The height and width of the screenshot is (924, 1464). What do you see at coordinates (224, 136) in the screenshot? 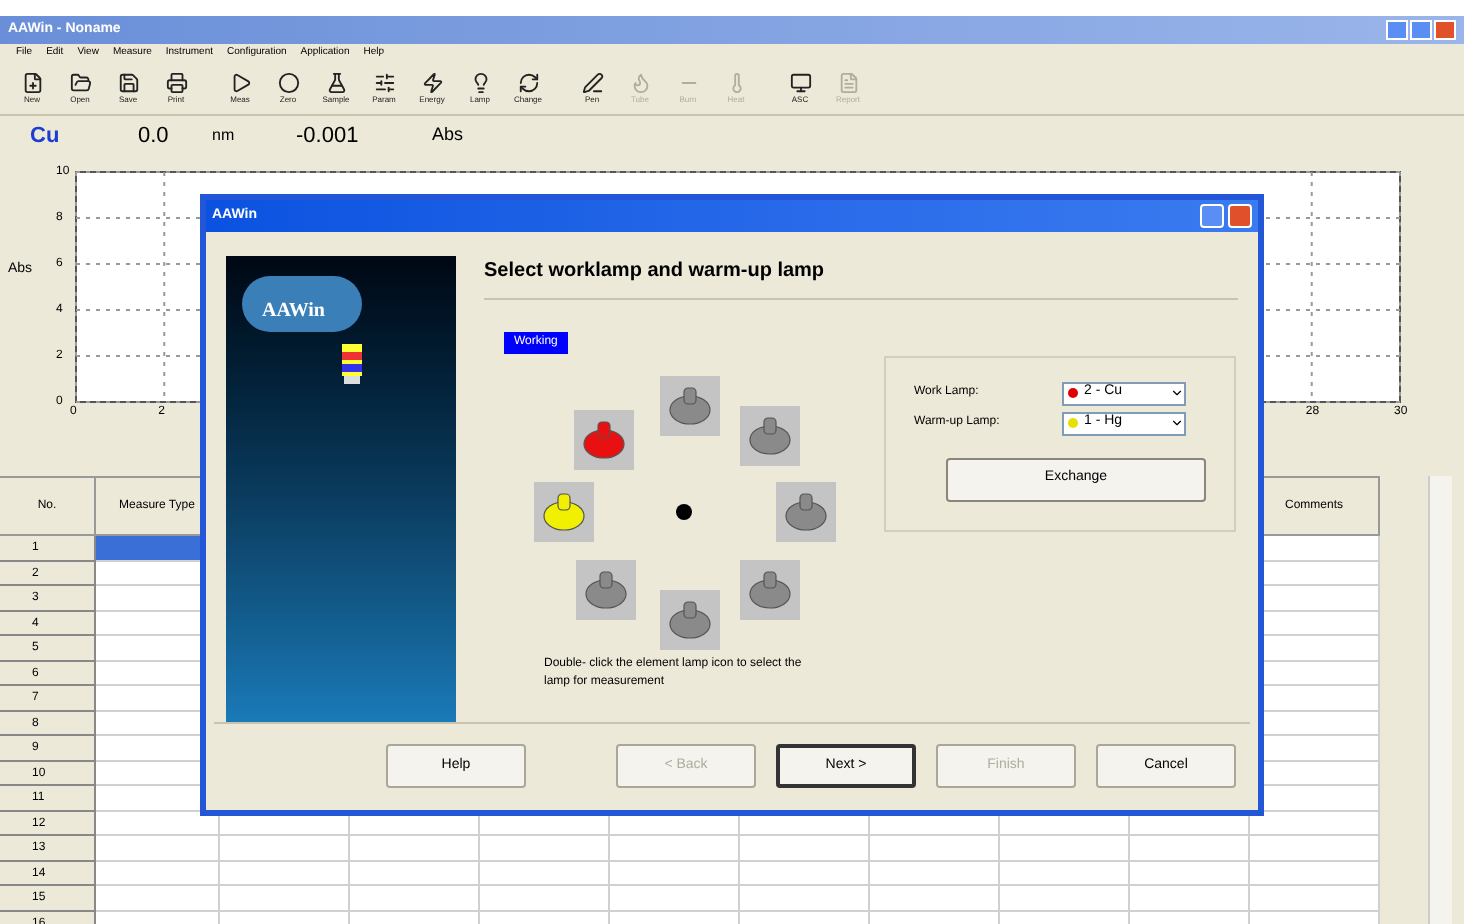
I see `unit-label: nm` at bounding box center [224, 136].